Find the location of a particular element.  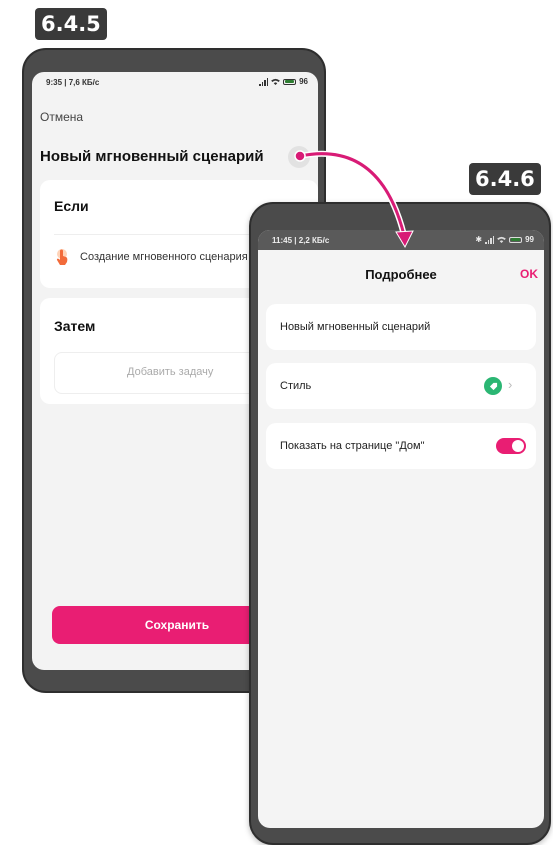

battery-level: 96 is located at coordinates (303, 81).